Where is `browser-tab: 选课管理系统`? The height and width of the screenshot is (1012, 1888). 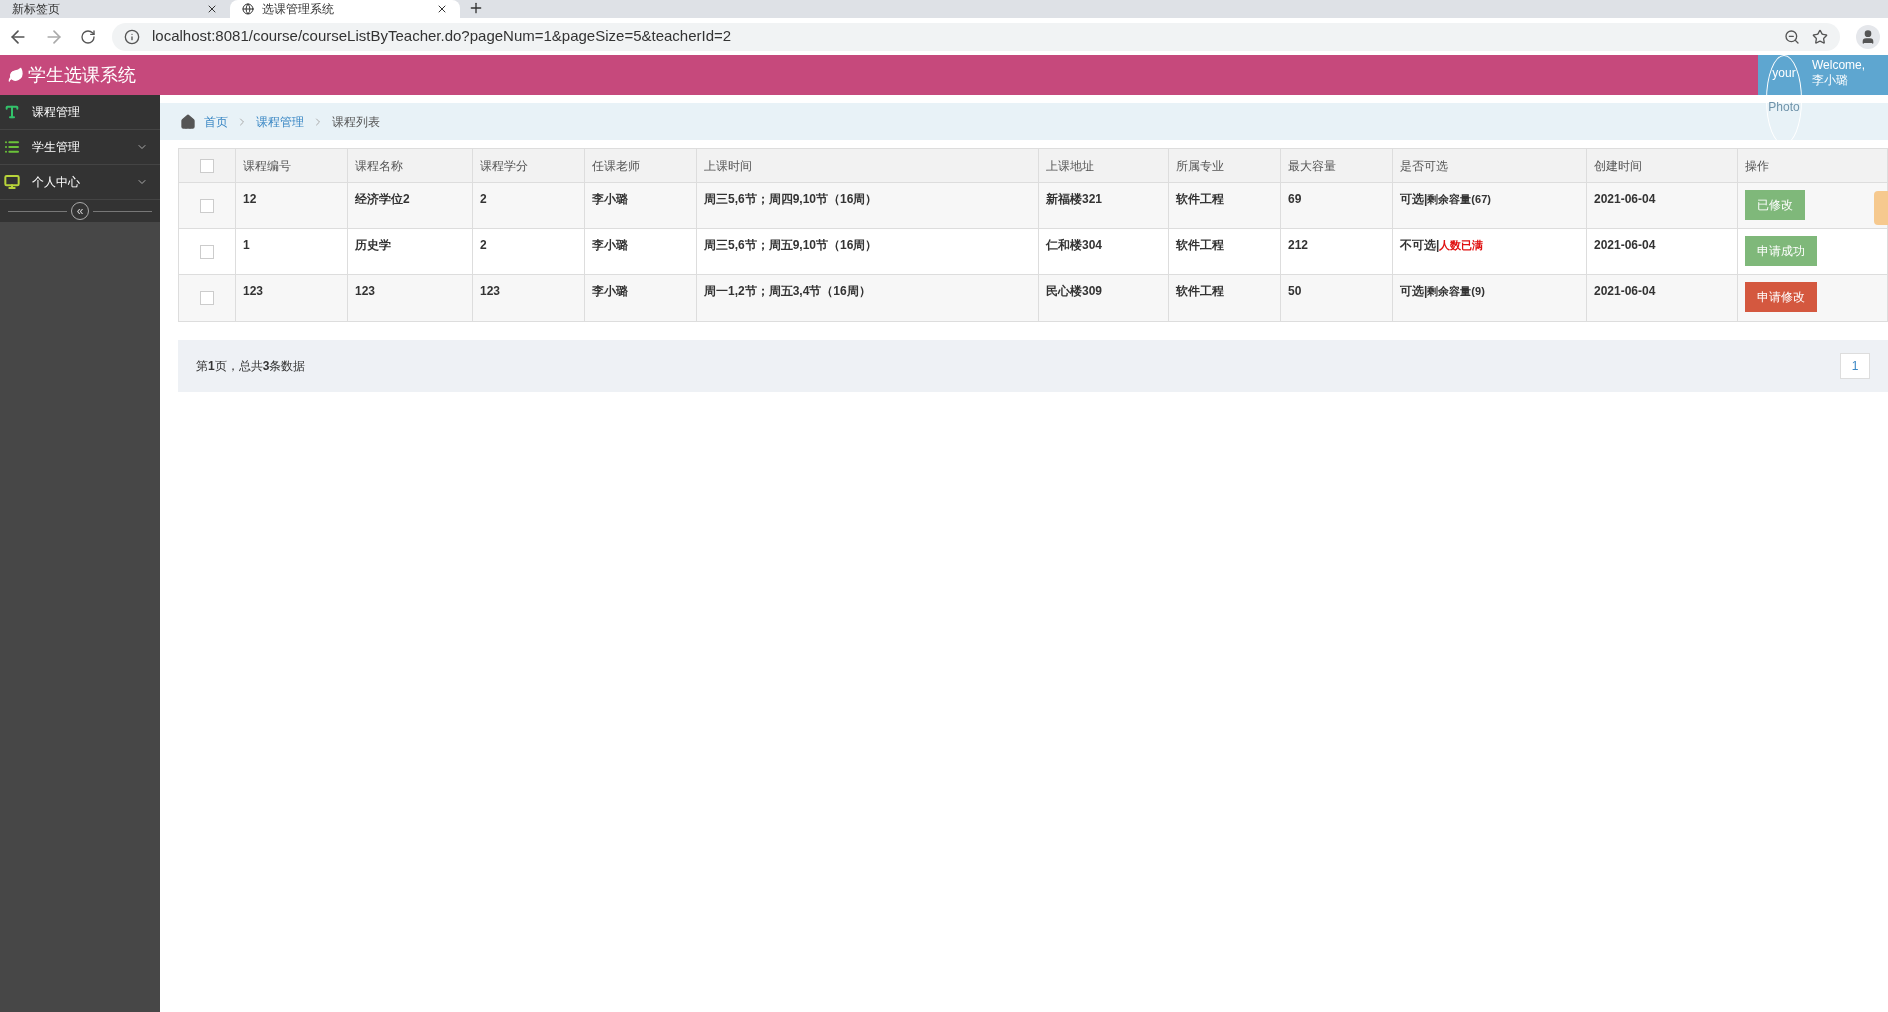 browser-tab: 选课管理系统 is located at coordinates (345, 9).